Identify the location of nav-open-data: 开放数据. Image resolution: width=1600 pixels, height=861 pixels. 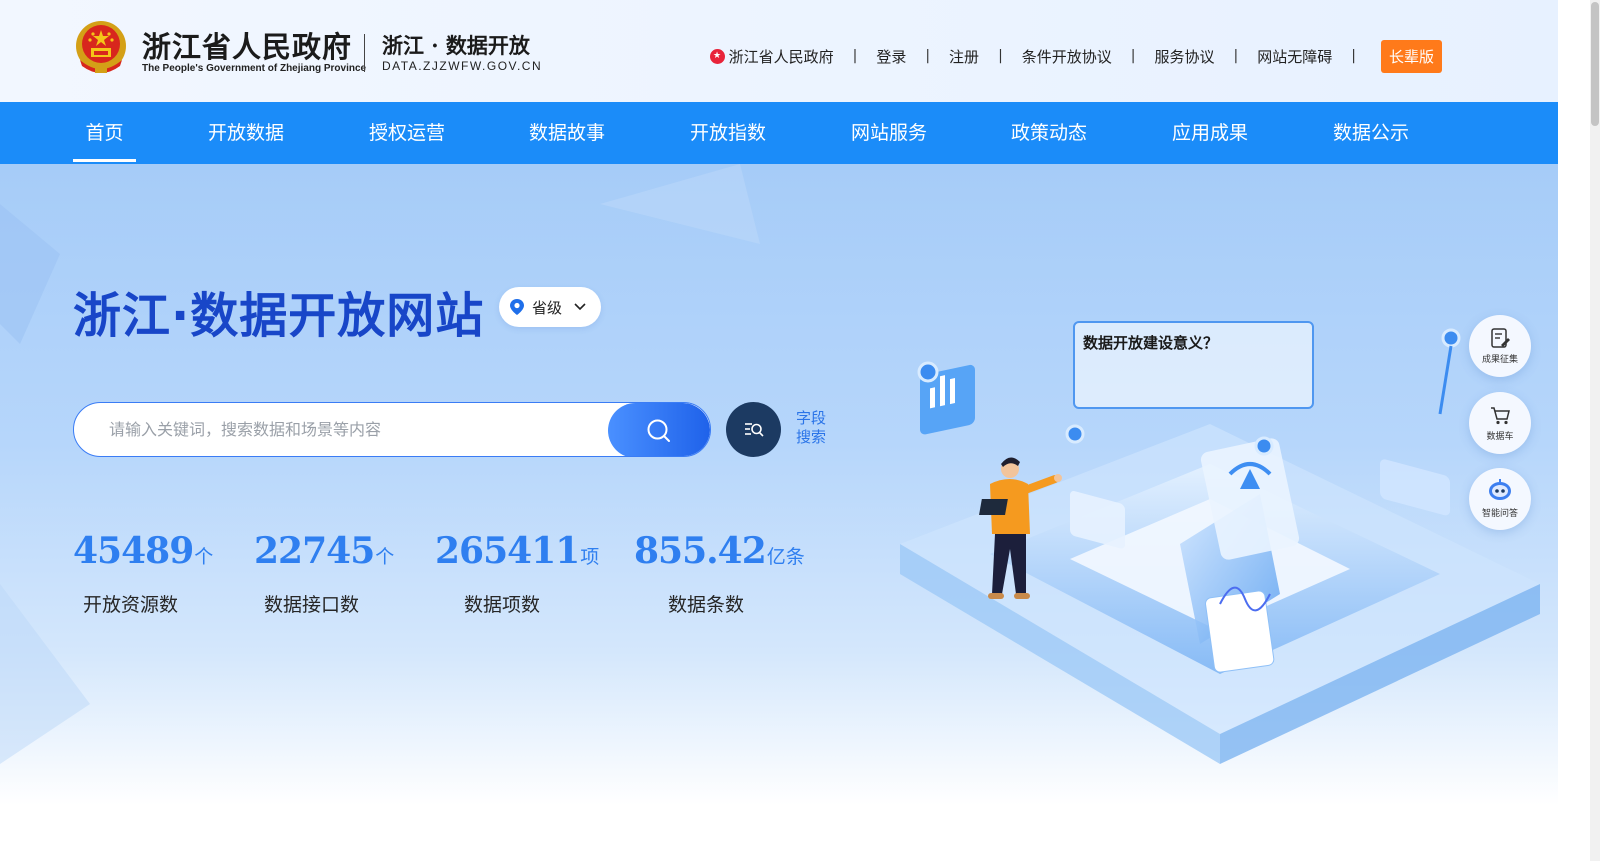
(246, 133).